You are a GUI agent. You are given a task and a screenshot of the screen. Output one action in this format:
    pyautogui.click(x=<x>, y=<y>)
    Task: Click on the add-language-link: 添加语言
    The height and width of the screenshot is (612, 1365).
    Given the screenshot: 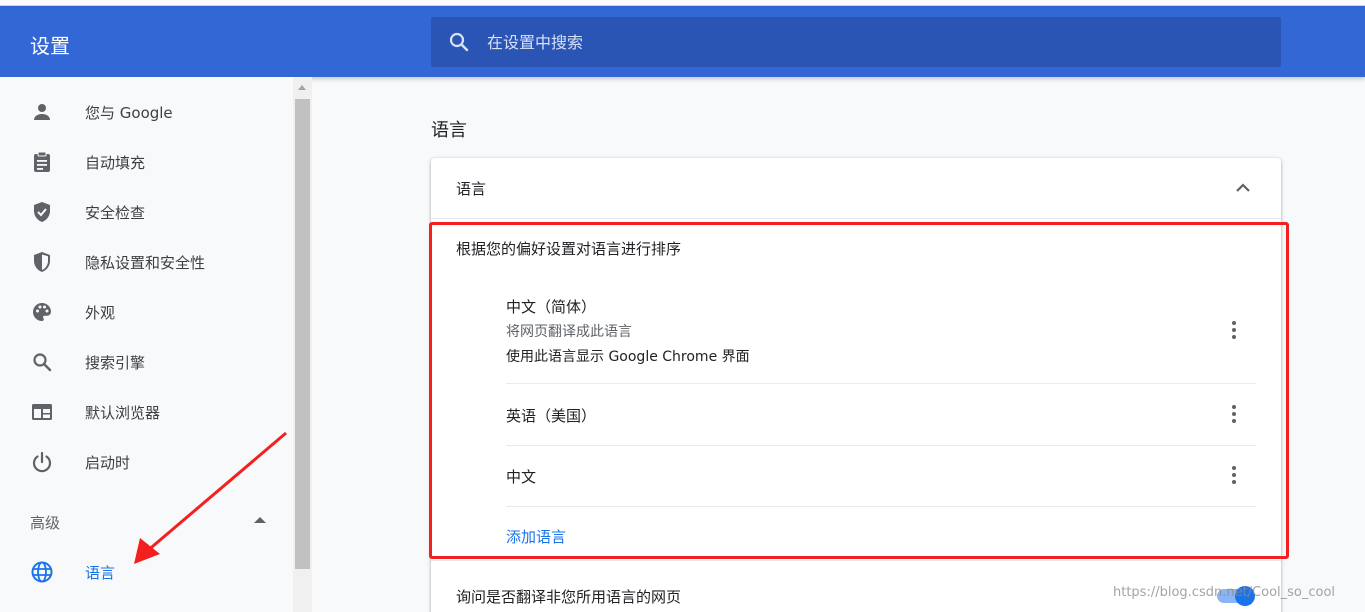 What is the action you would take?
    pyautogui.click(x=536, y=536)
    